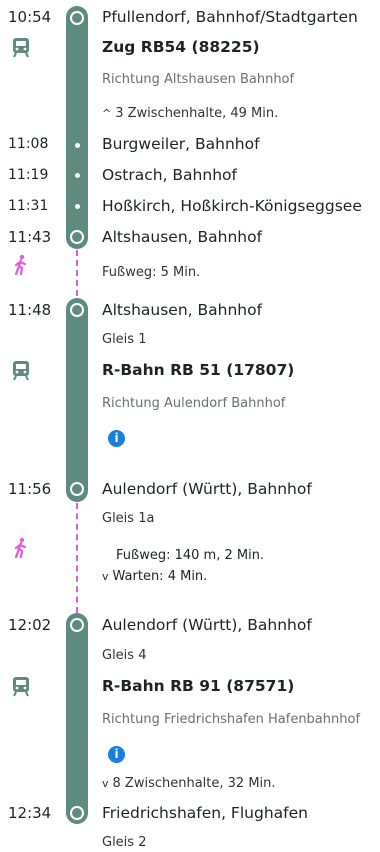 The image size is (380, 852). I want to click on wait-duration: Warten: 4 Min., so click(160, 576).